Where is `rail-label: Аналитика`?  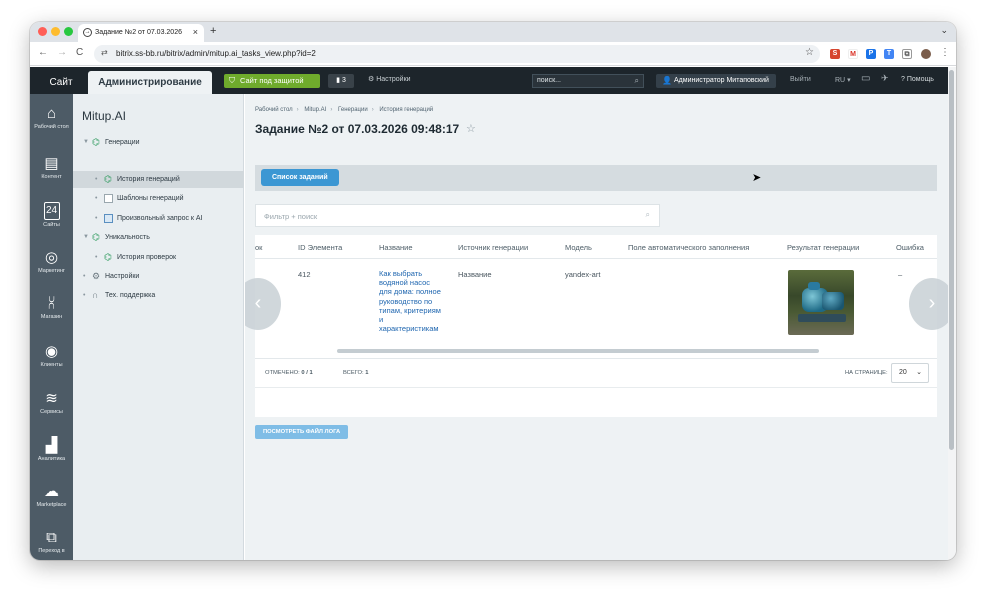
rail-label: Аналитика is located at coordinates (51, 459).